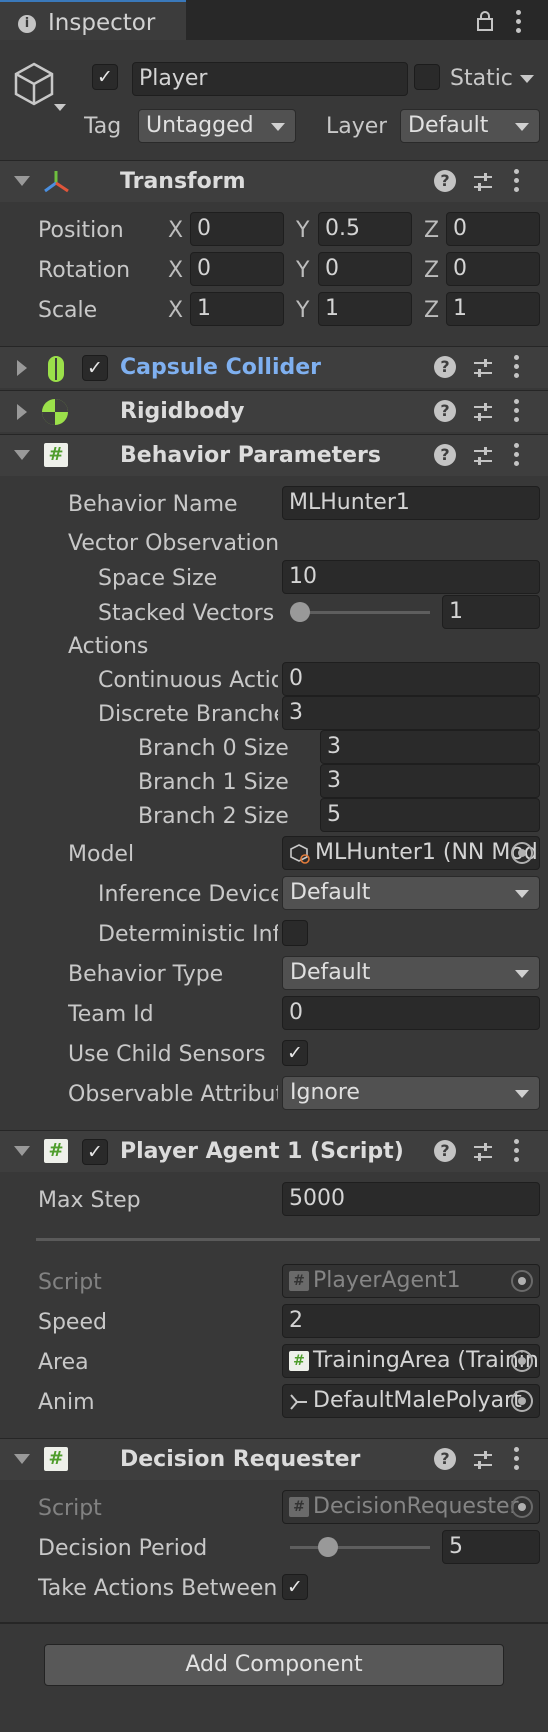 The height and width of the screenshot is (1732, 548). Describe the element at coordinates (470, 126) in the screenshot. I see `layer-dropdown: Default` at that location.